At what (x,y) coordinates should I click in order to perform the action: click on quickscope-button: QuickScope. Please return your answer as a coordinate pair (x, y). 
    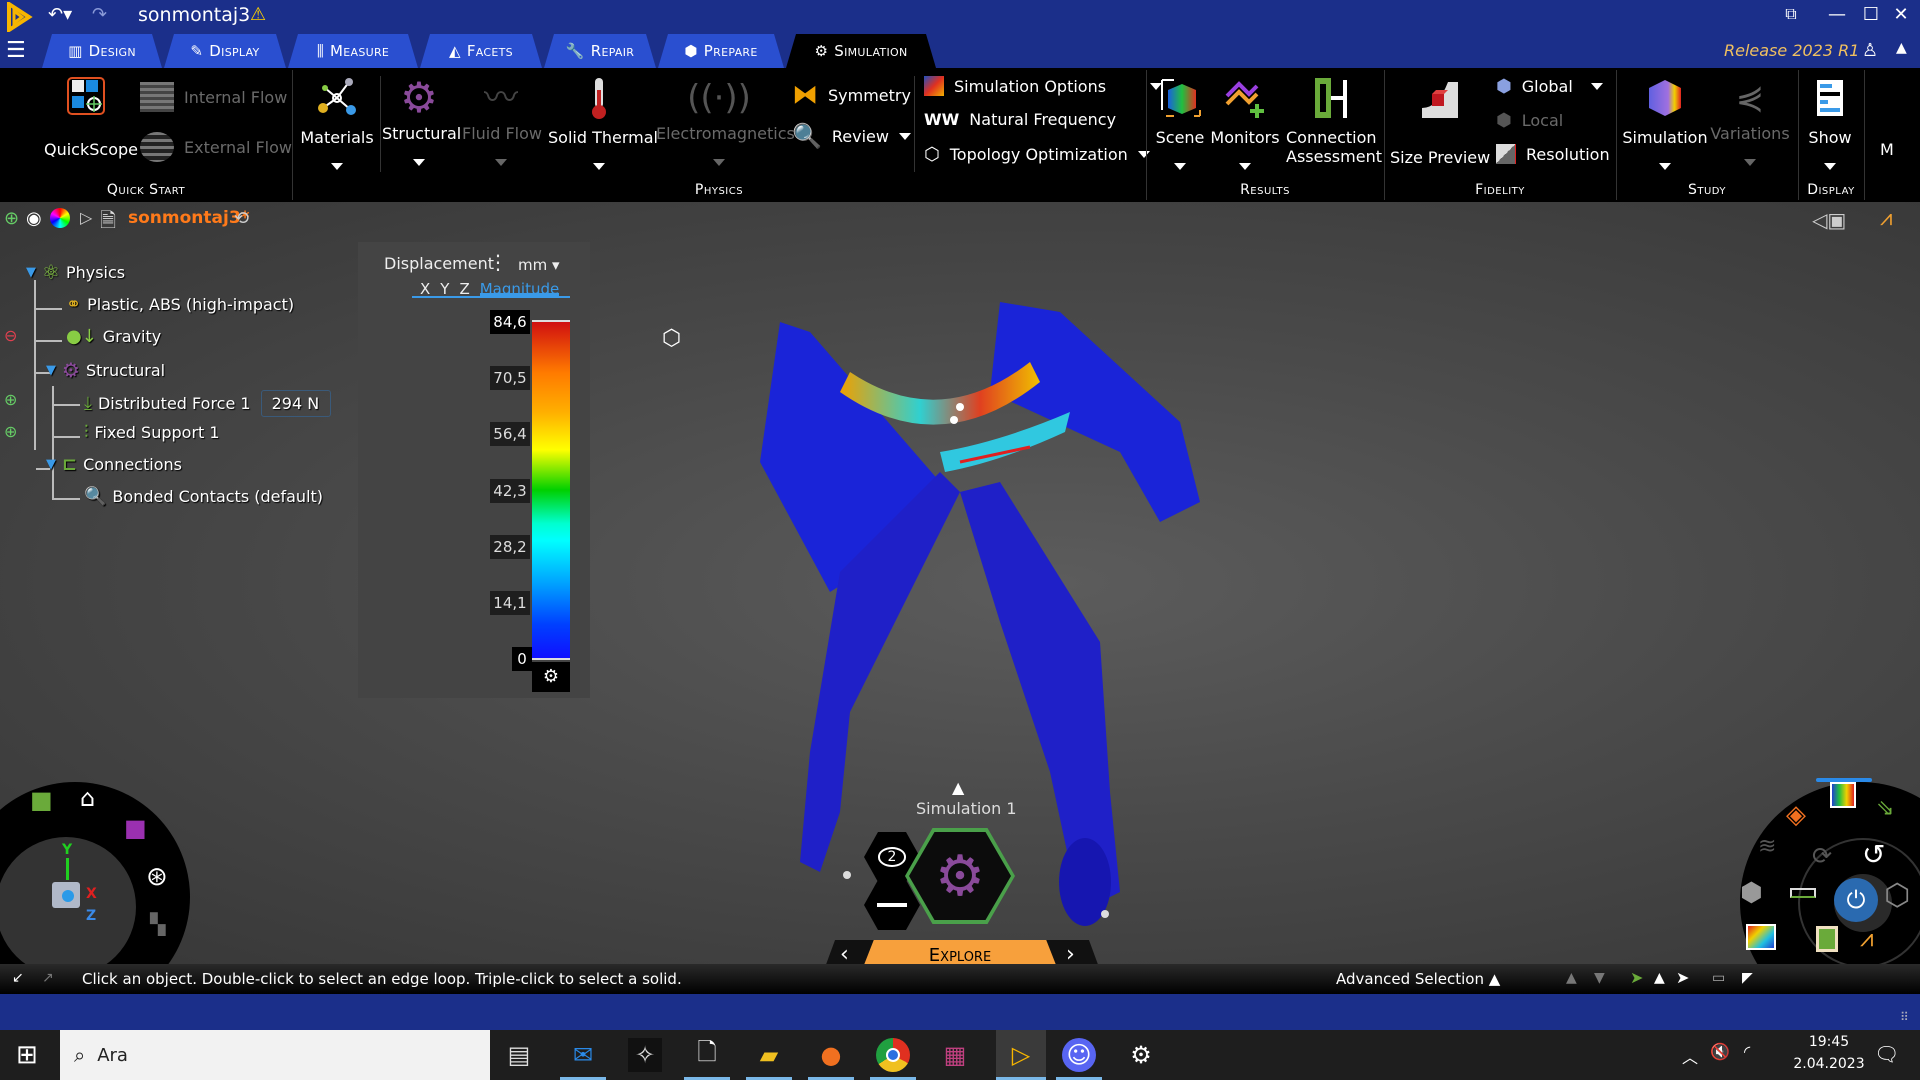
    Looking at the image, I should click on (91, 116).